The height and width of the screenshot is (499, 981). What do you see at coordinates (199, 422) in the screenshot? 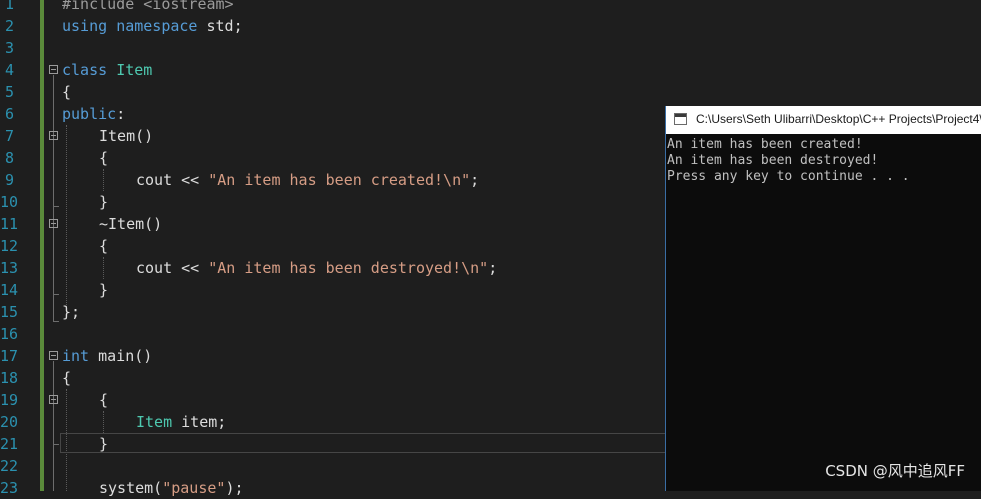
I see `code-text-span: item;` at bounding box center [199, 422].